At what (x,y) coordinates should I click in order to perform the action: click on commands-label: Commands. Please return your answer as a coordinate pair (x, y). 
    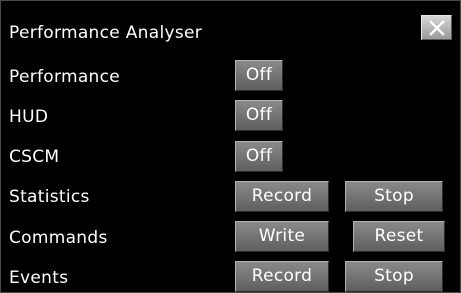
    Looking at the image, I should click on (58, 238).